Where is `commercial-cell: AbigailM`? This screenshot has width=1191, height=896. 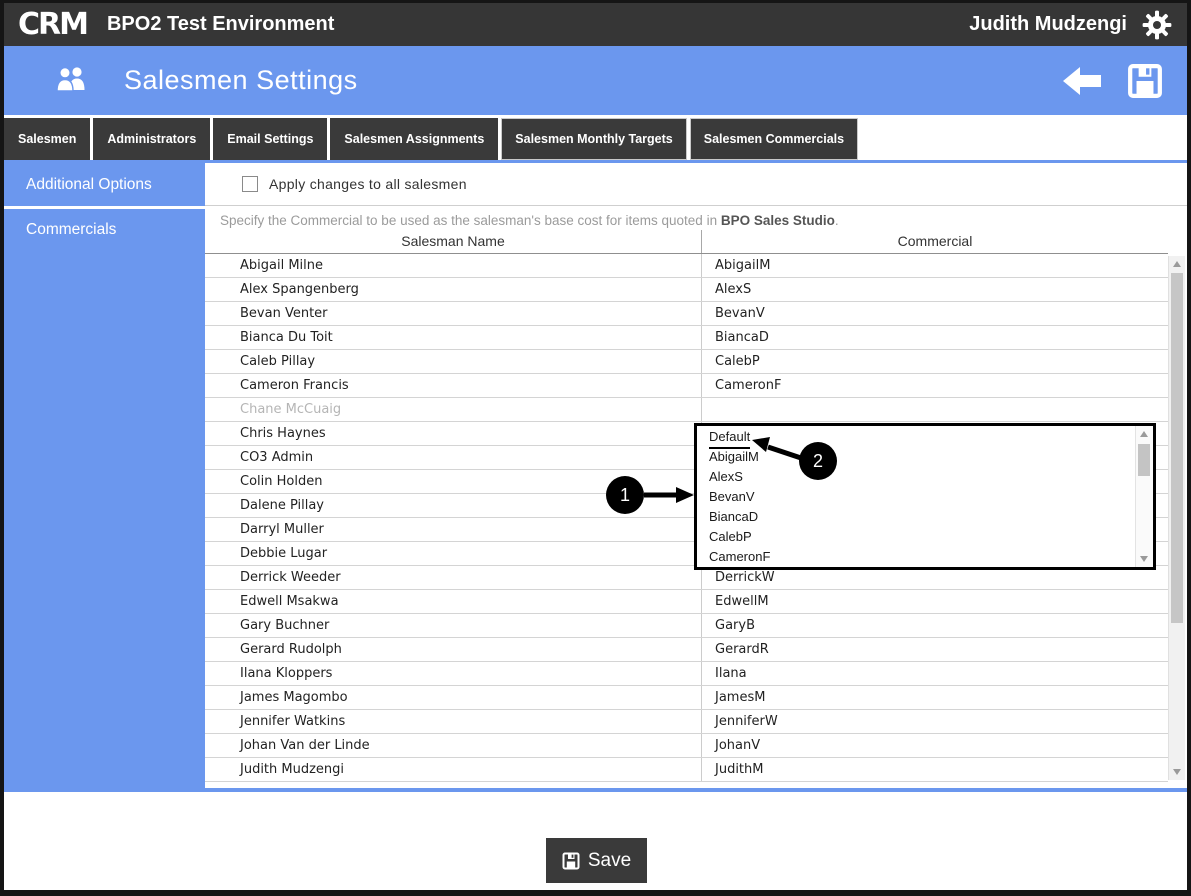
commercial-cell: AbigailM is located at coordinates (934, 265).